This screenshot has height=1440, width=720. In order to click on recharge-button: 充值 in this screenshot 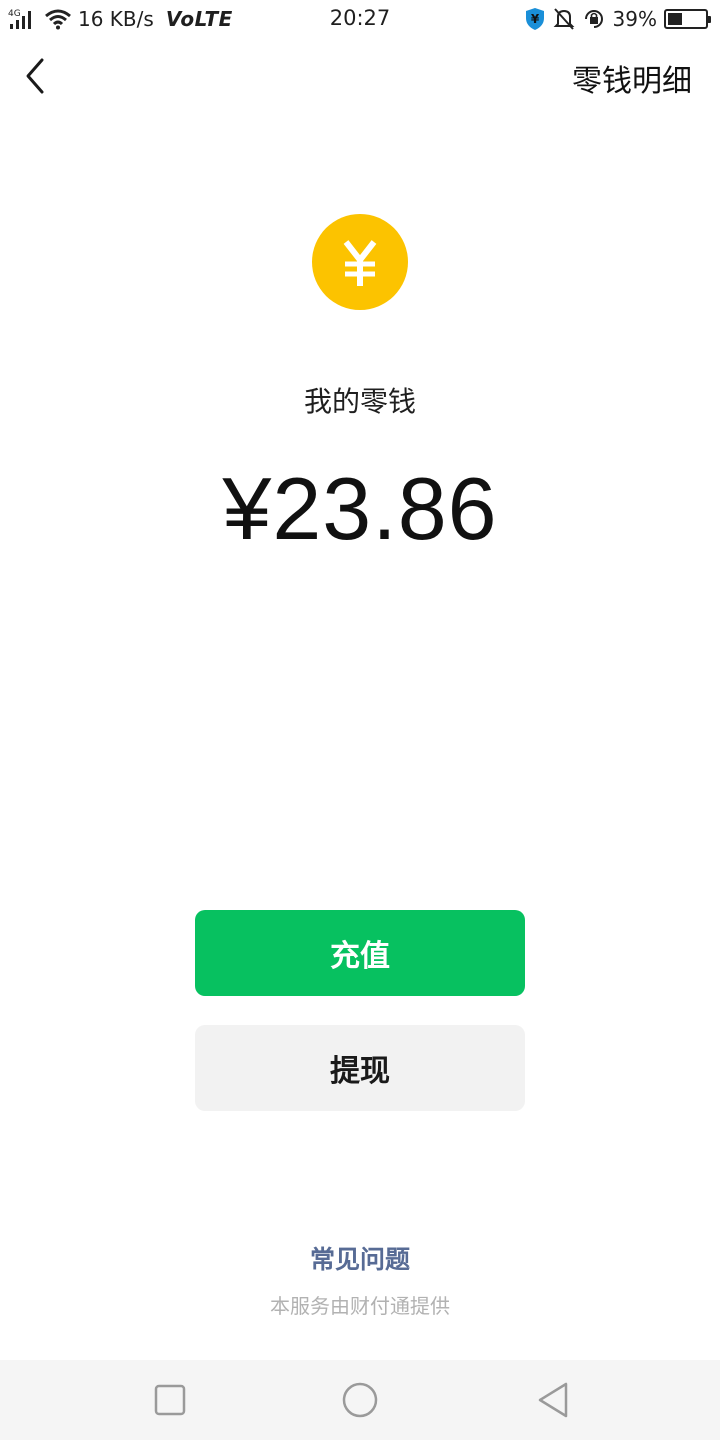, I will do `click(360, 953)`.